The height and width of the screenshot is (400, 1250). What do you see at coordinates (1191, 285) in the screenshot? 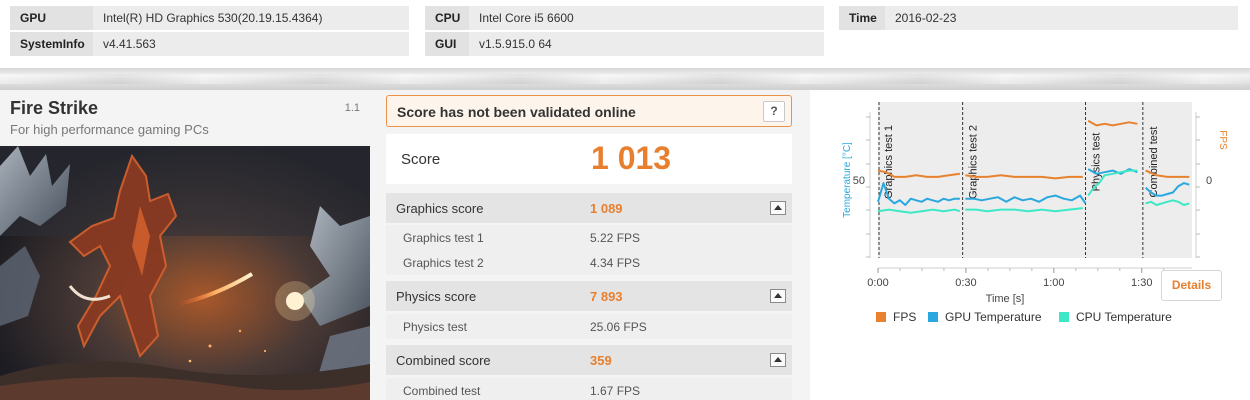
I see `details-button: Details` at bounding box center [1191, 285].